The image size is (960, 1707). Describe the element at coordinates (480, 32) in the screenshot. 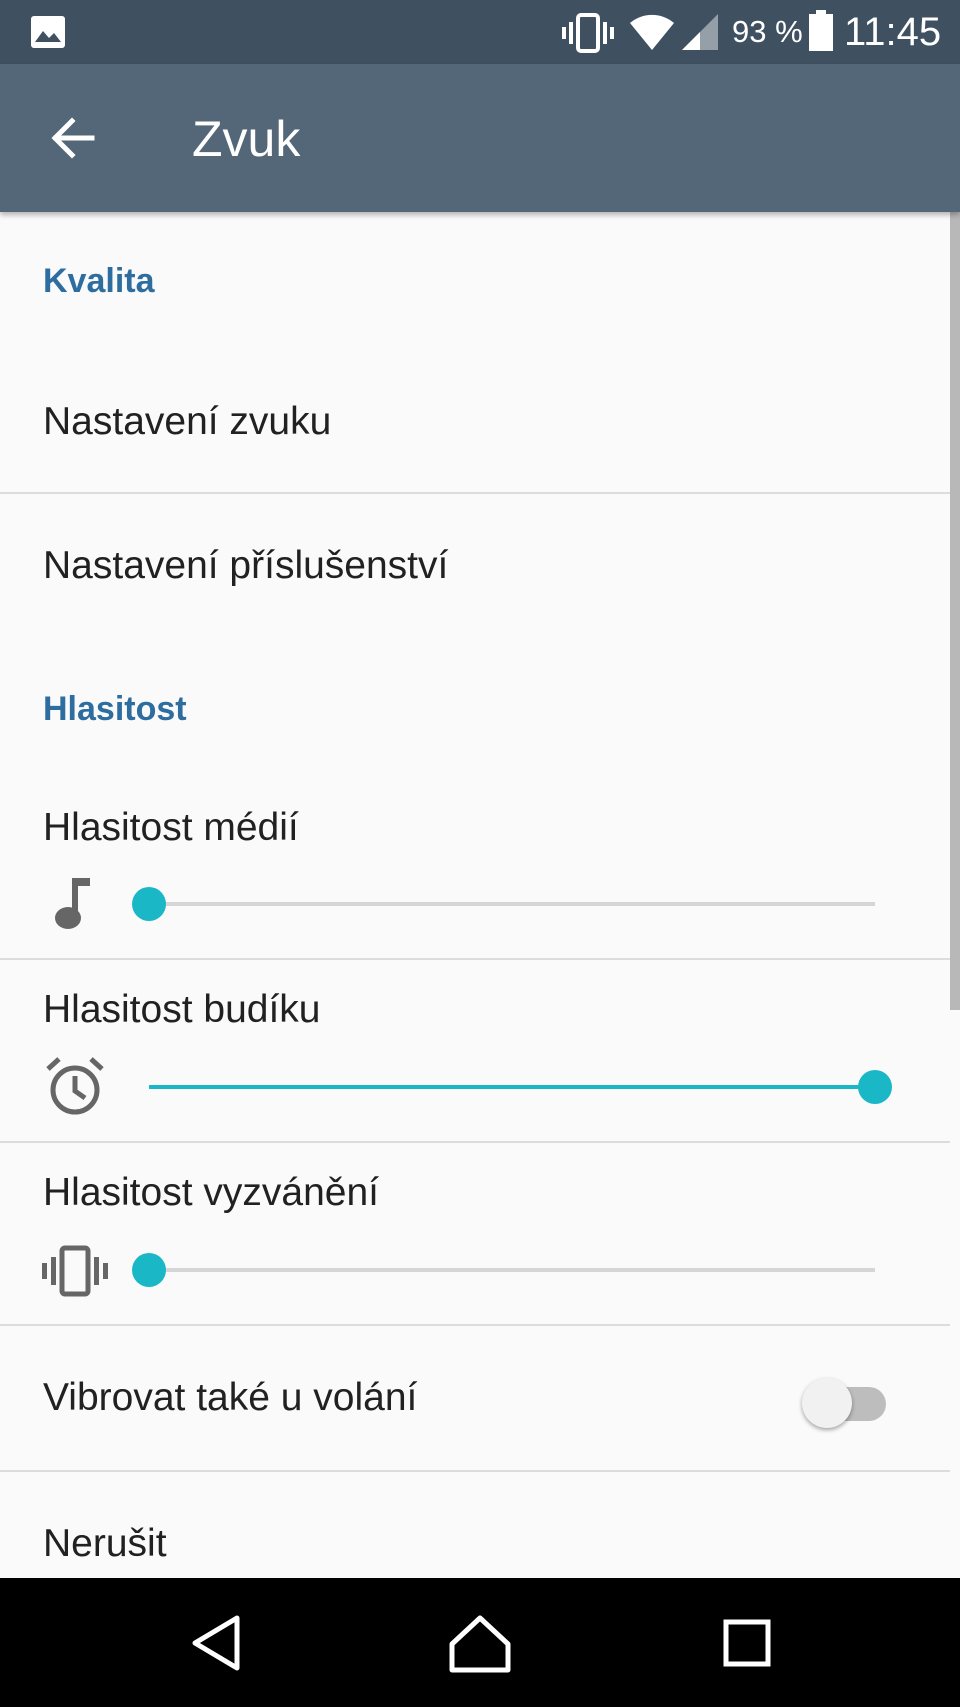

I see `status-bar: 93 % 11:45` at that location.